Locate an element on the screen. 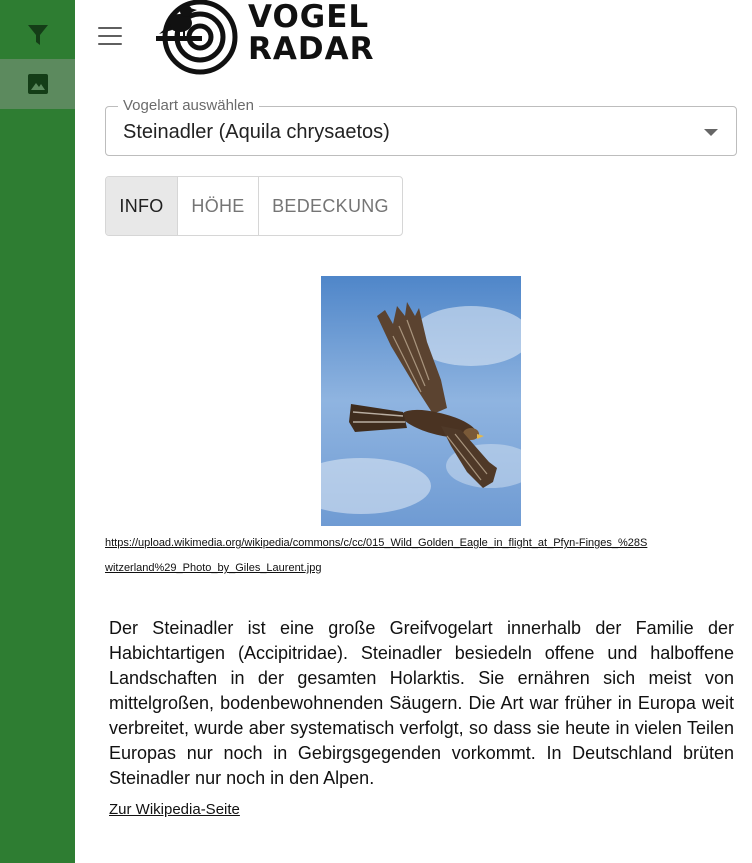 This screenshot has height=863, width=752. image-button is located at coordinates (37, 84).